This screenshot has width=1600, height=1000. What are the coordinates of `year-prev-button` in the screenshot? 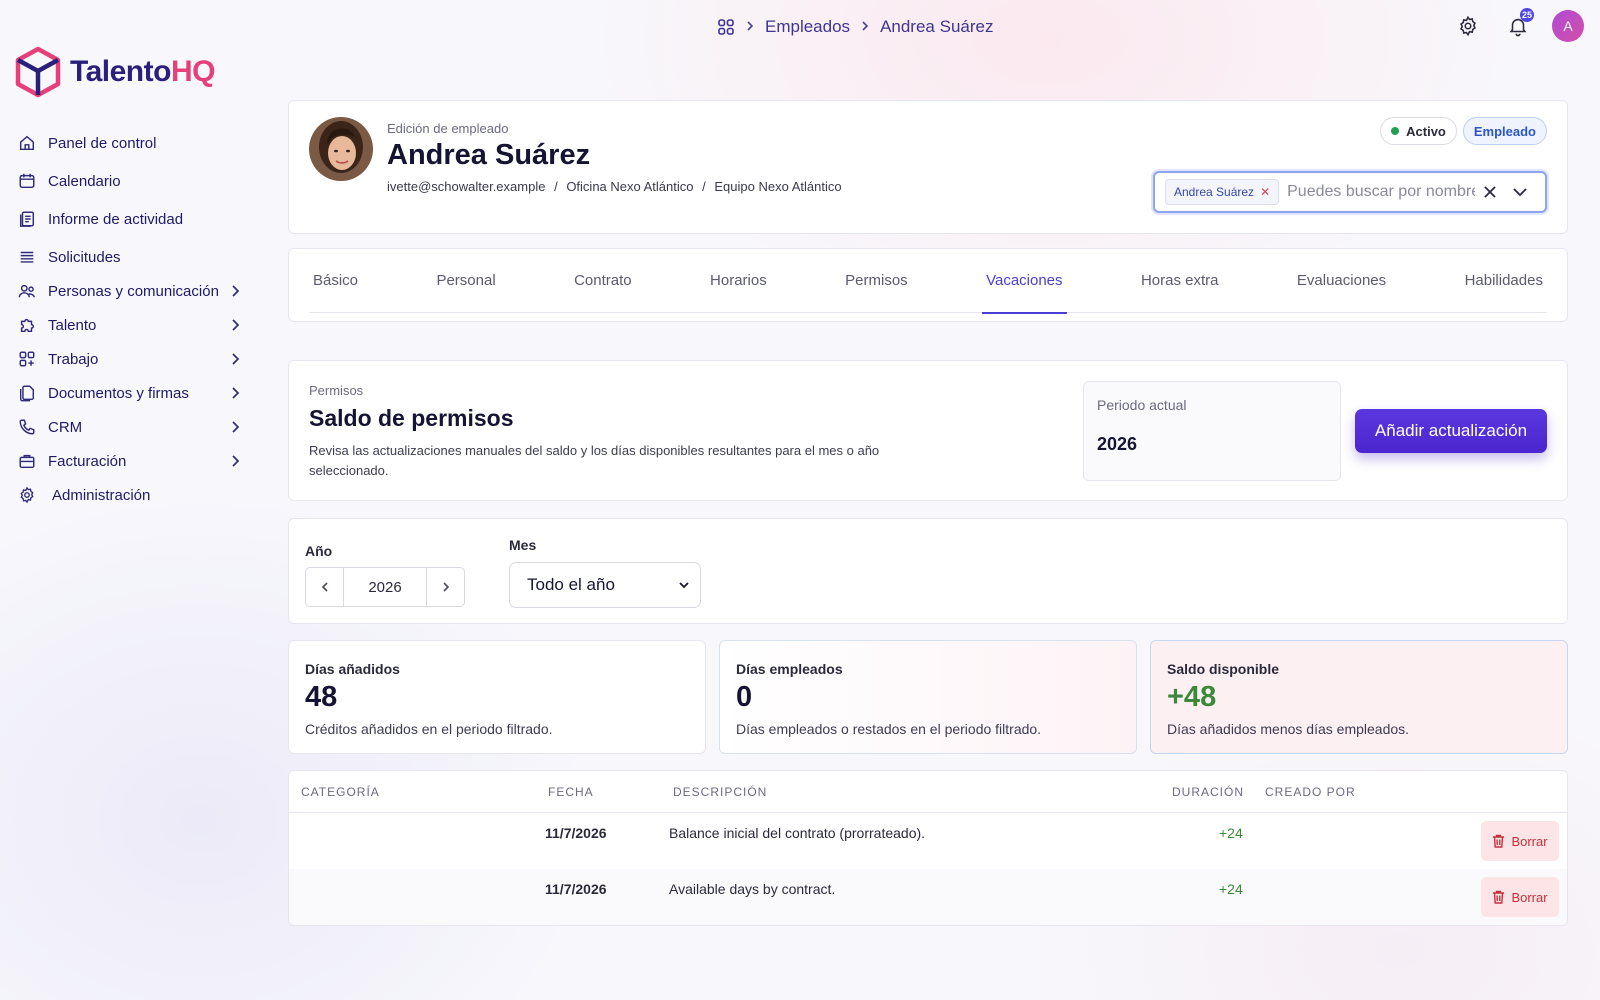 It's located at (324, 587).